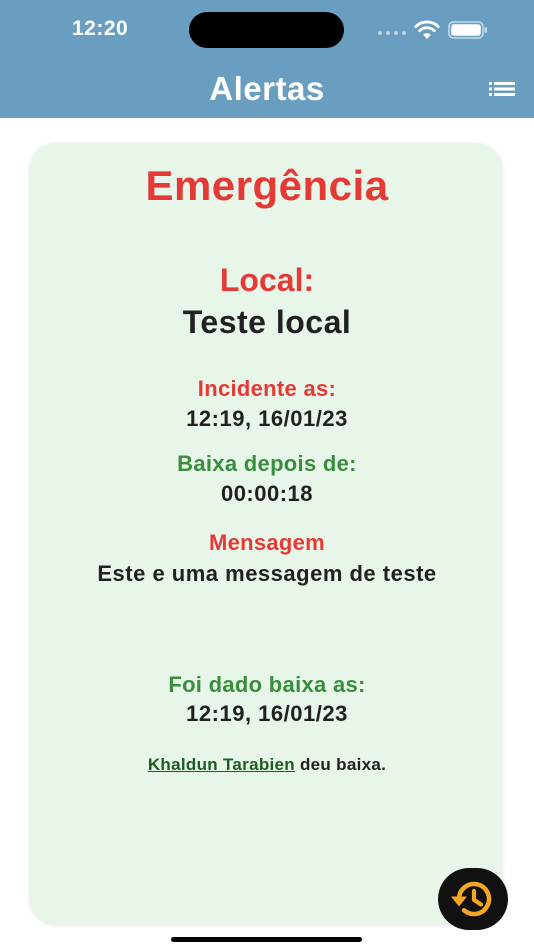 This screenshot has height=950, width=534. What do you see at coordinates (502, 89) in the screenshot?
I see `list-menu-icon` at bounding box center [502, 89].